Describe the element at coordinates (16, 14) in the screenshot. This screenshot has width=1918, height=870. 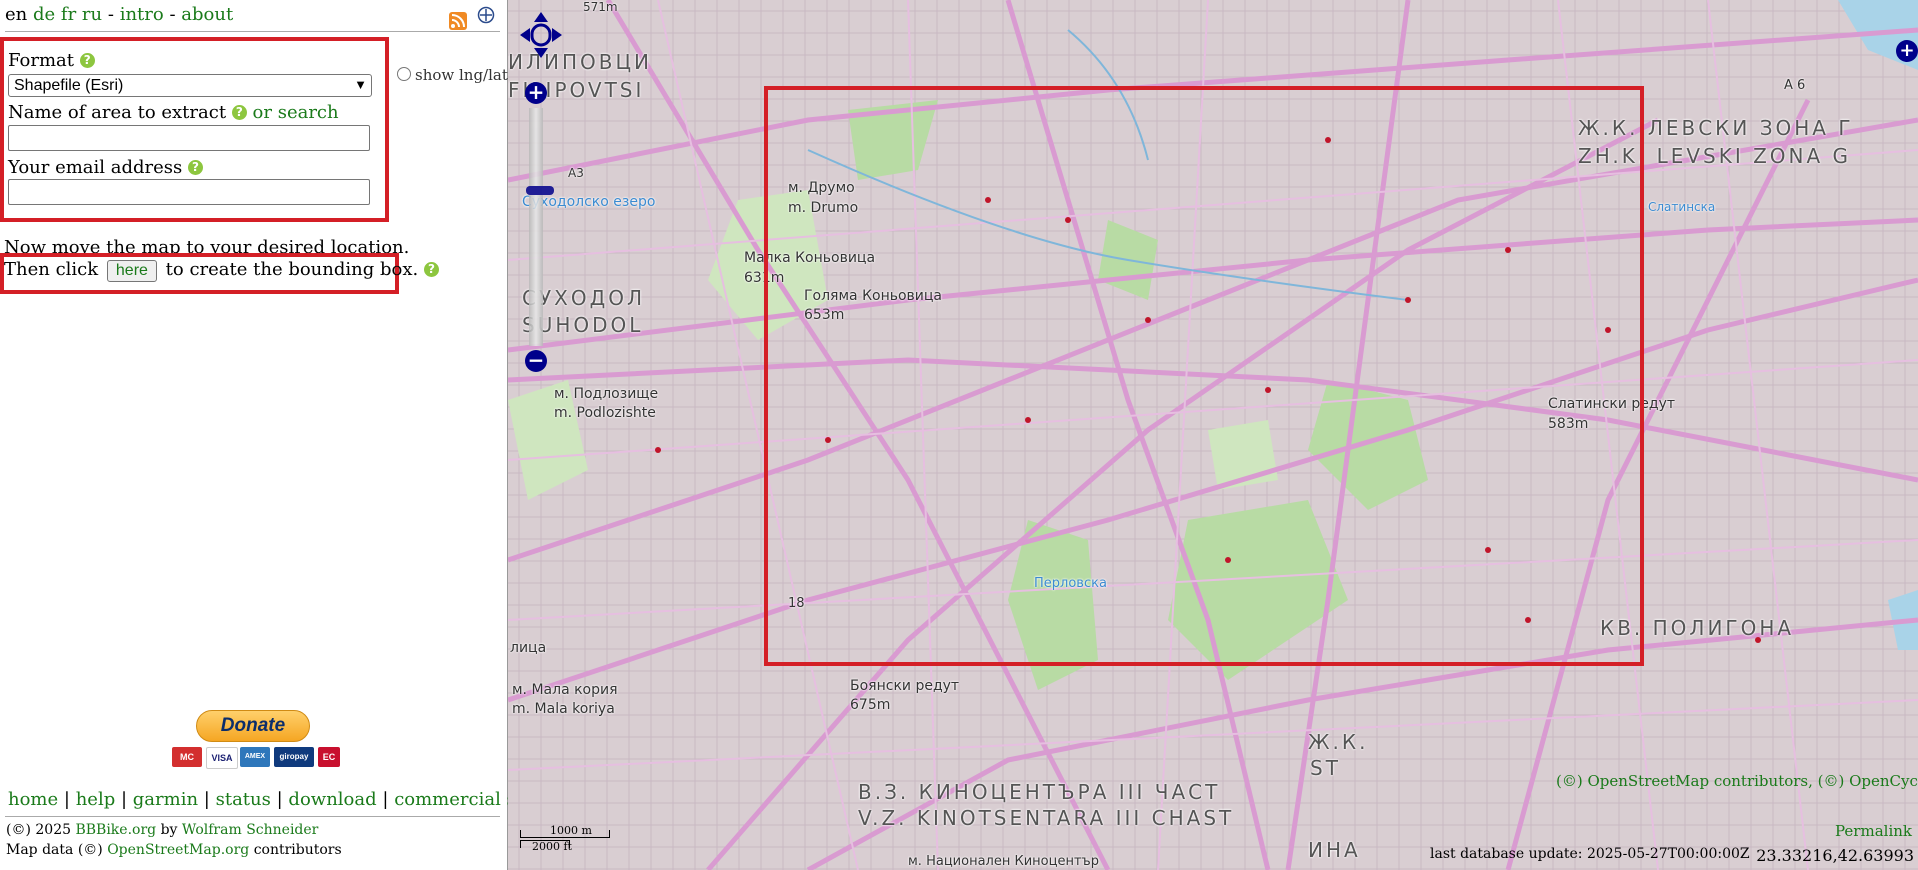
I see `lang-current: en` at that location.